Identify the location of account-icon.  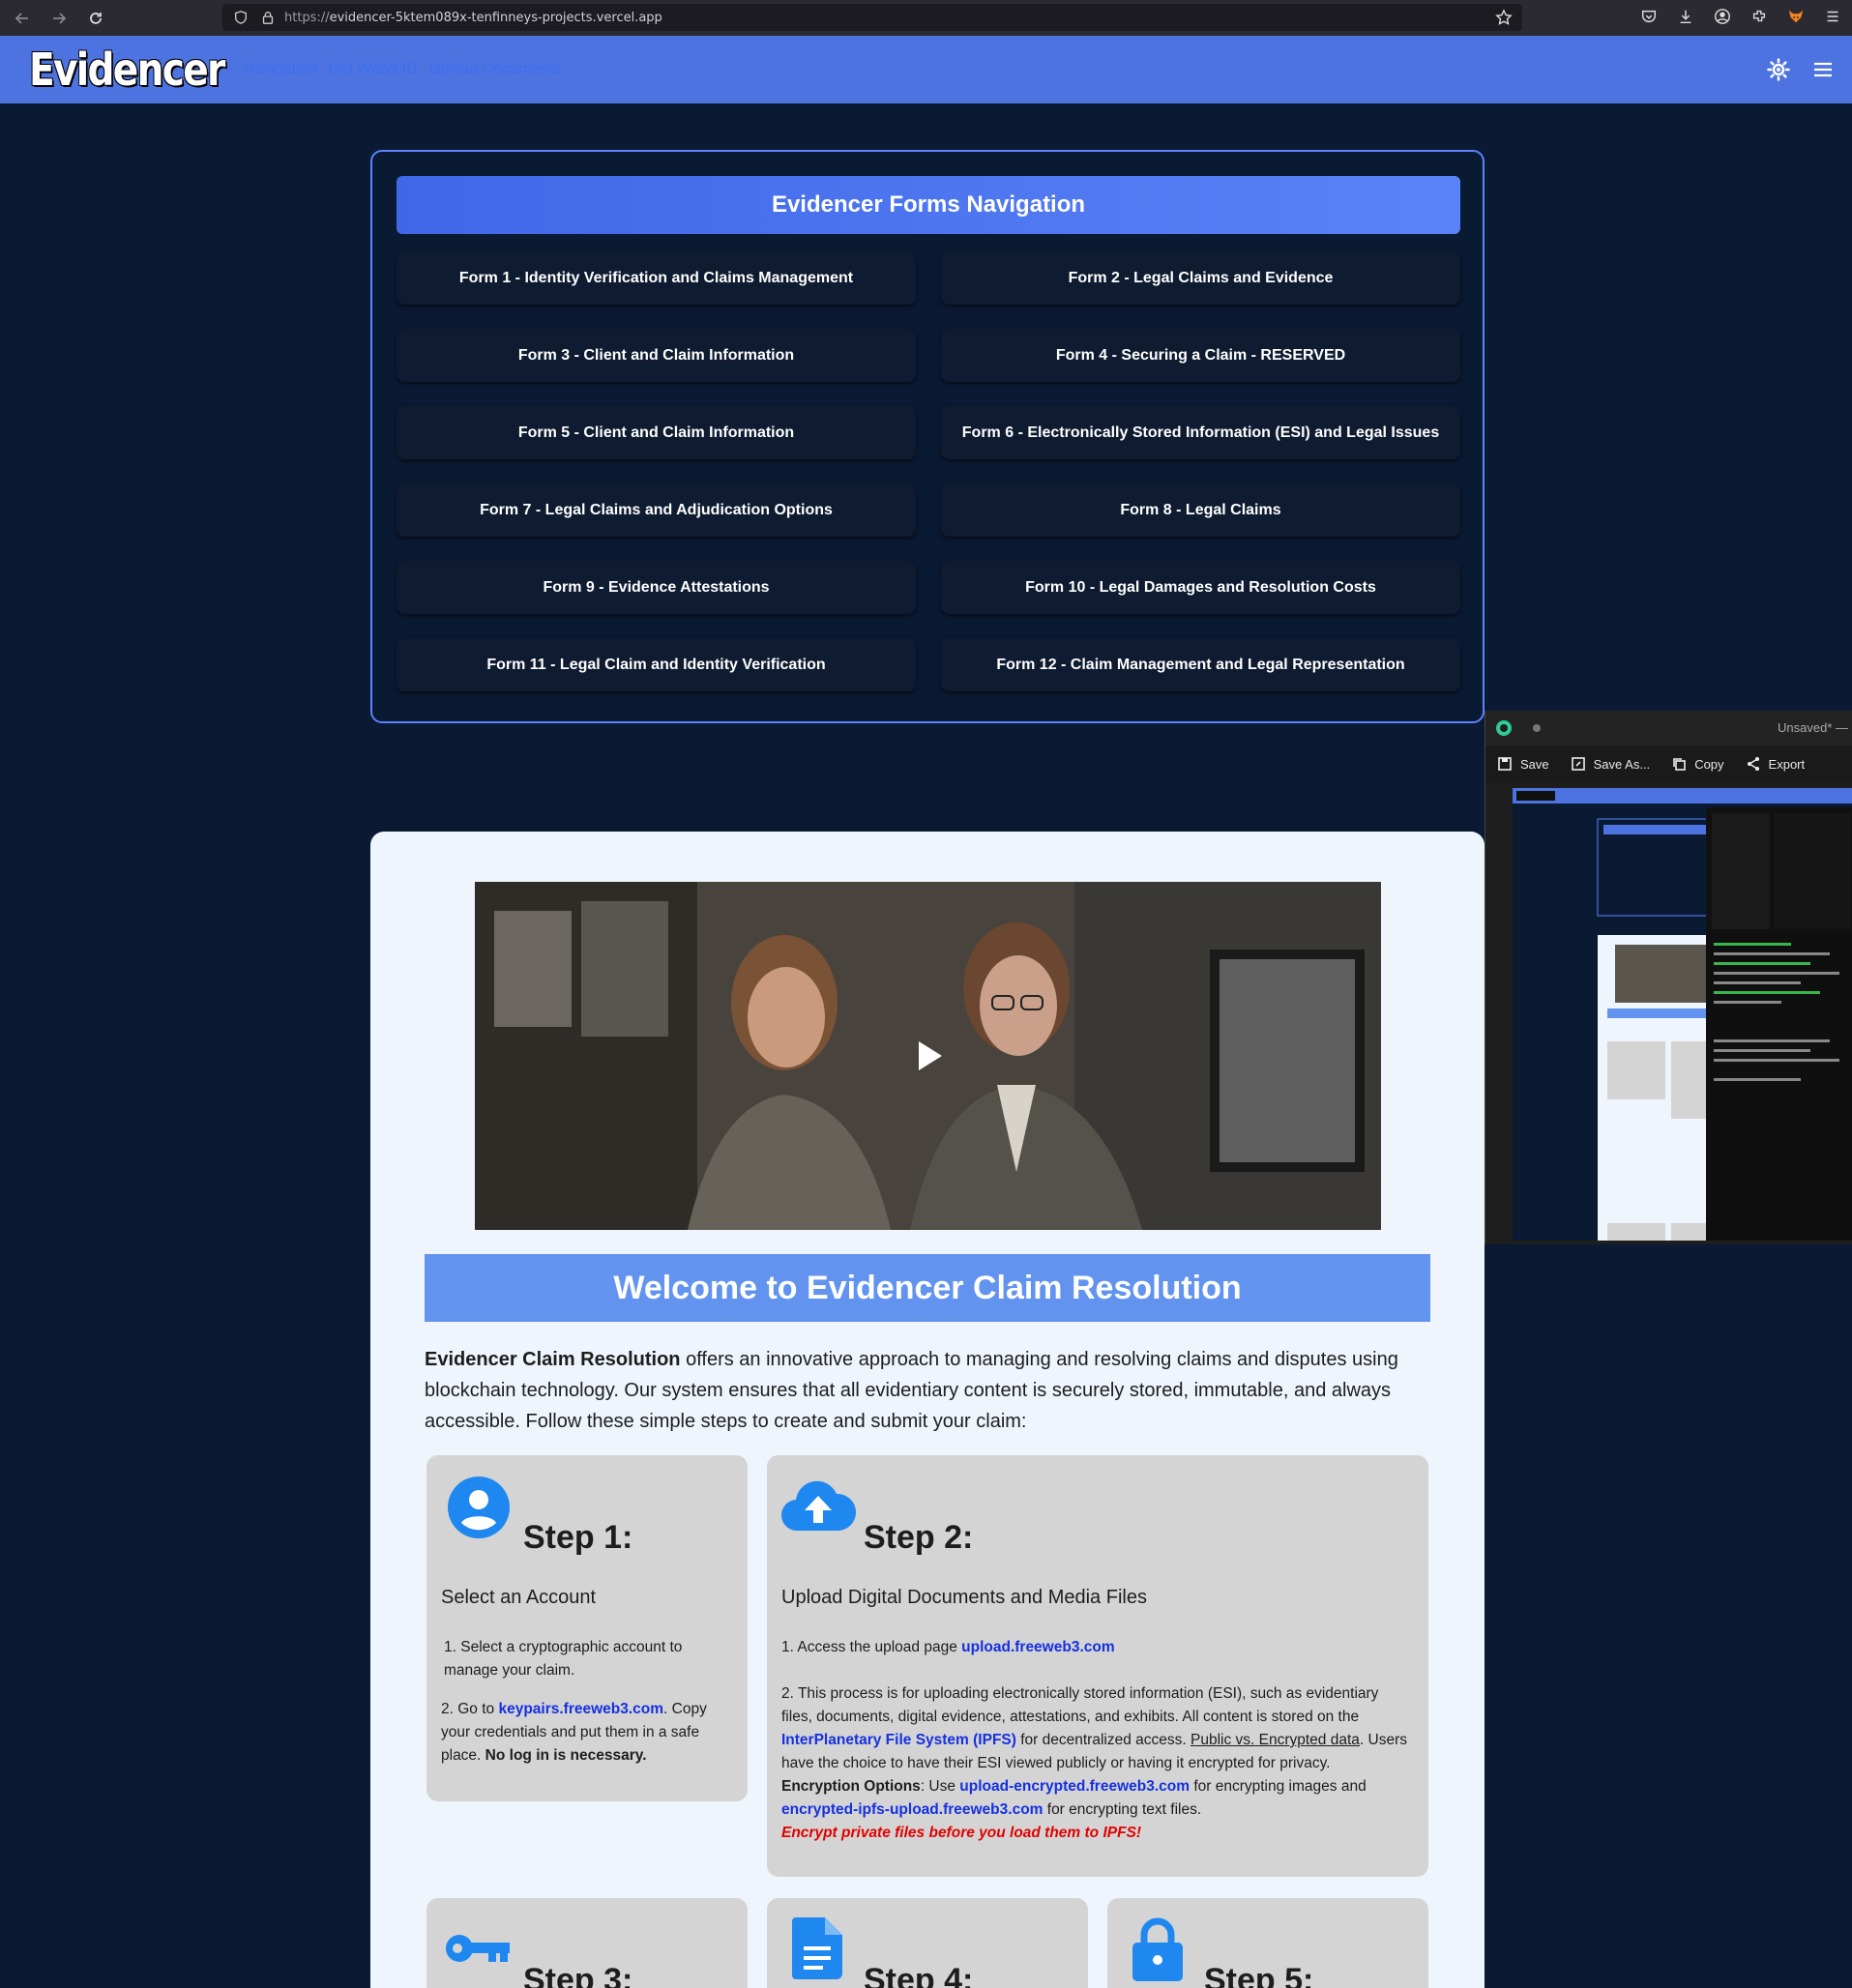
(1723, 16).